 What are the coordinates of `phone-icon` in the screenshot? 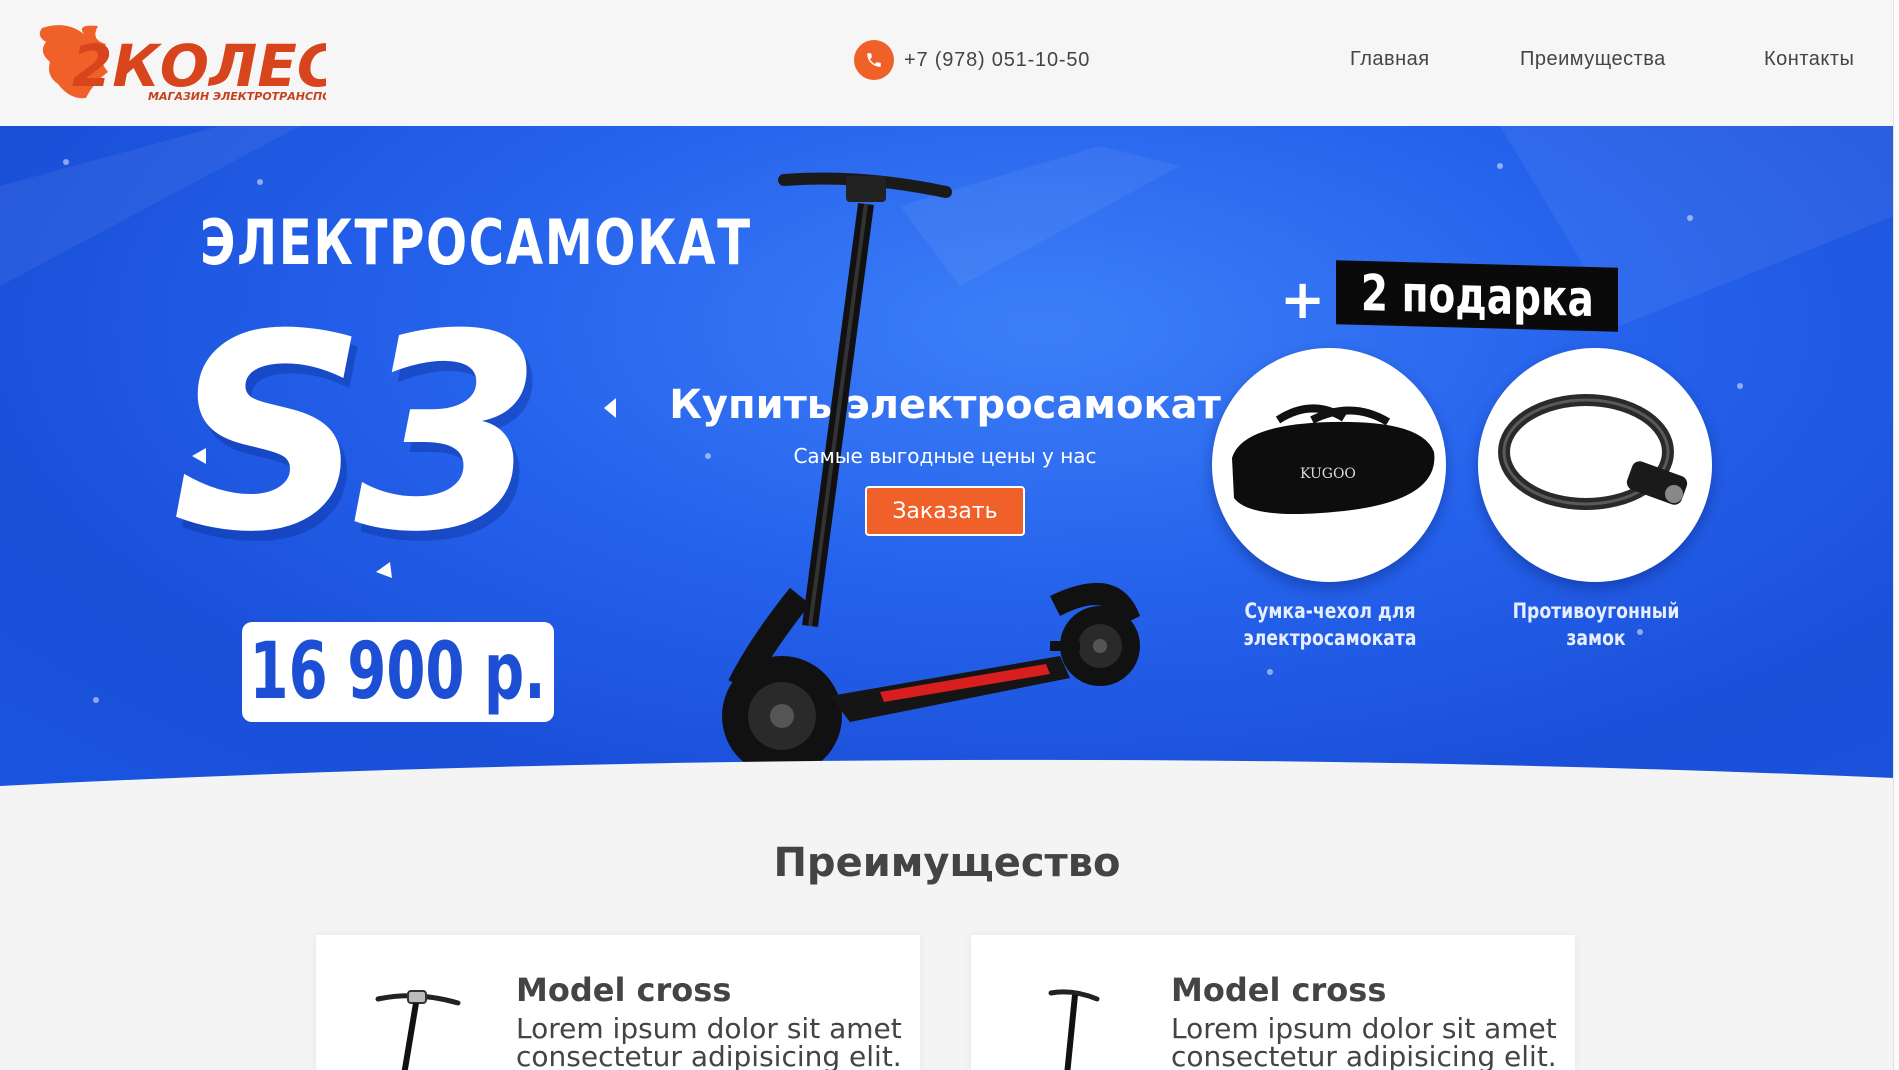 It's located at (874, 60).